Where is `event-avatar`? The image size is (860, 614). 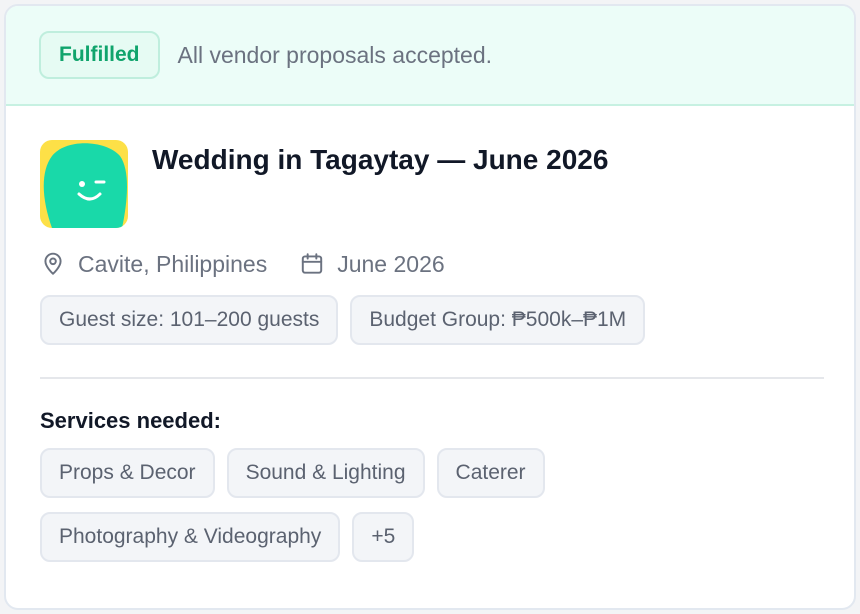
event-avatar is located at coordinates (84, 184).